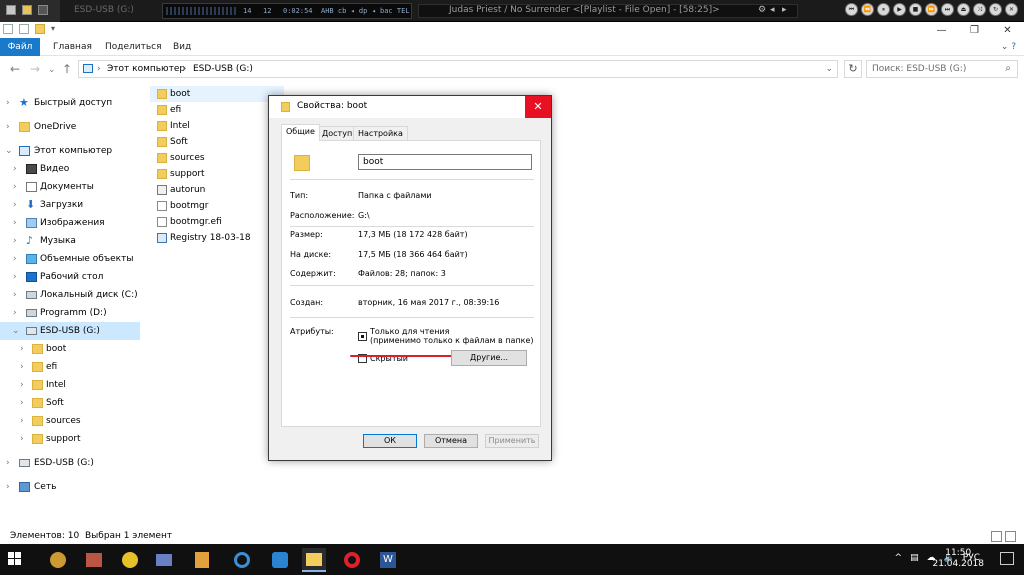 This screenshot has height=575, width=1024. What do you see at coordinates (70, 349) in the screenshot?
I see `sidebar-item-boot: › boot` at bounding box center [70, 349].